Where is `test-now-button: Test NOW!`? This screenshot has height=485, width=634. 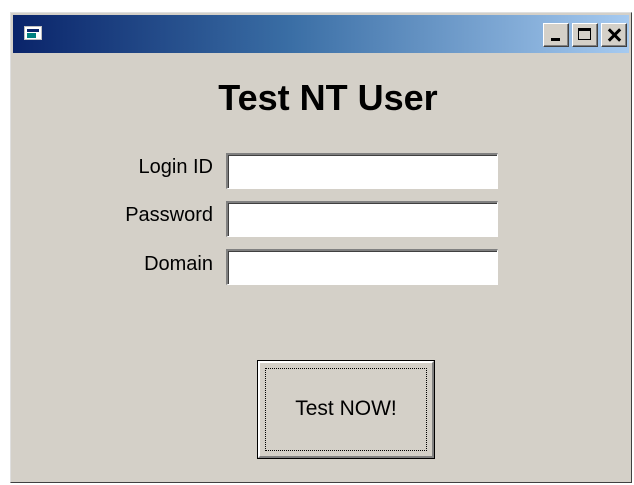 test-now-button: Test NOW! is located at coordinates (346, 409).